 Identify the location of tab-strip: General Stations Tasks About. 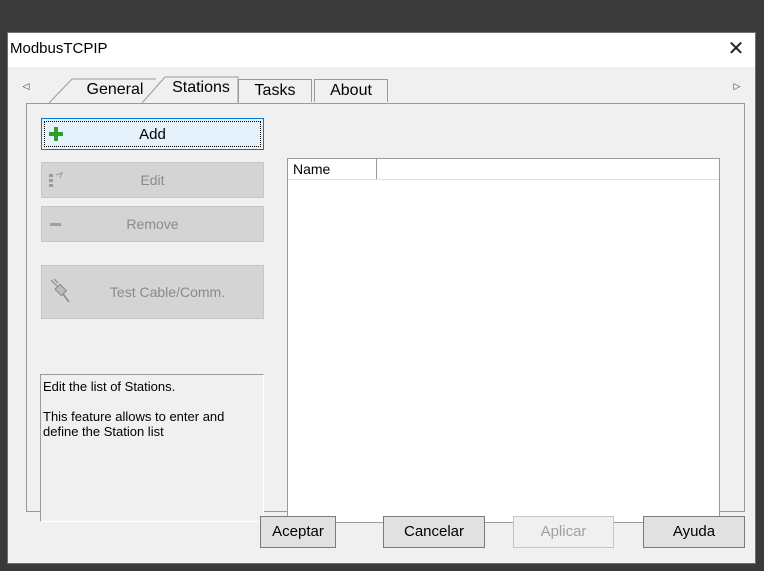
(381, 88).